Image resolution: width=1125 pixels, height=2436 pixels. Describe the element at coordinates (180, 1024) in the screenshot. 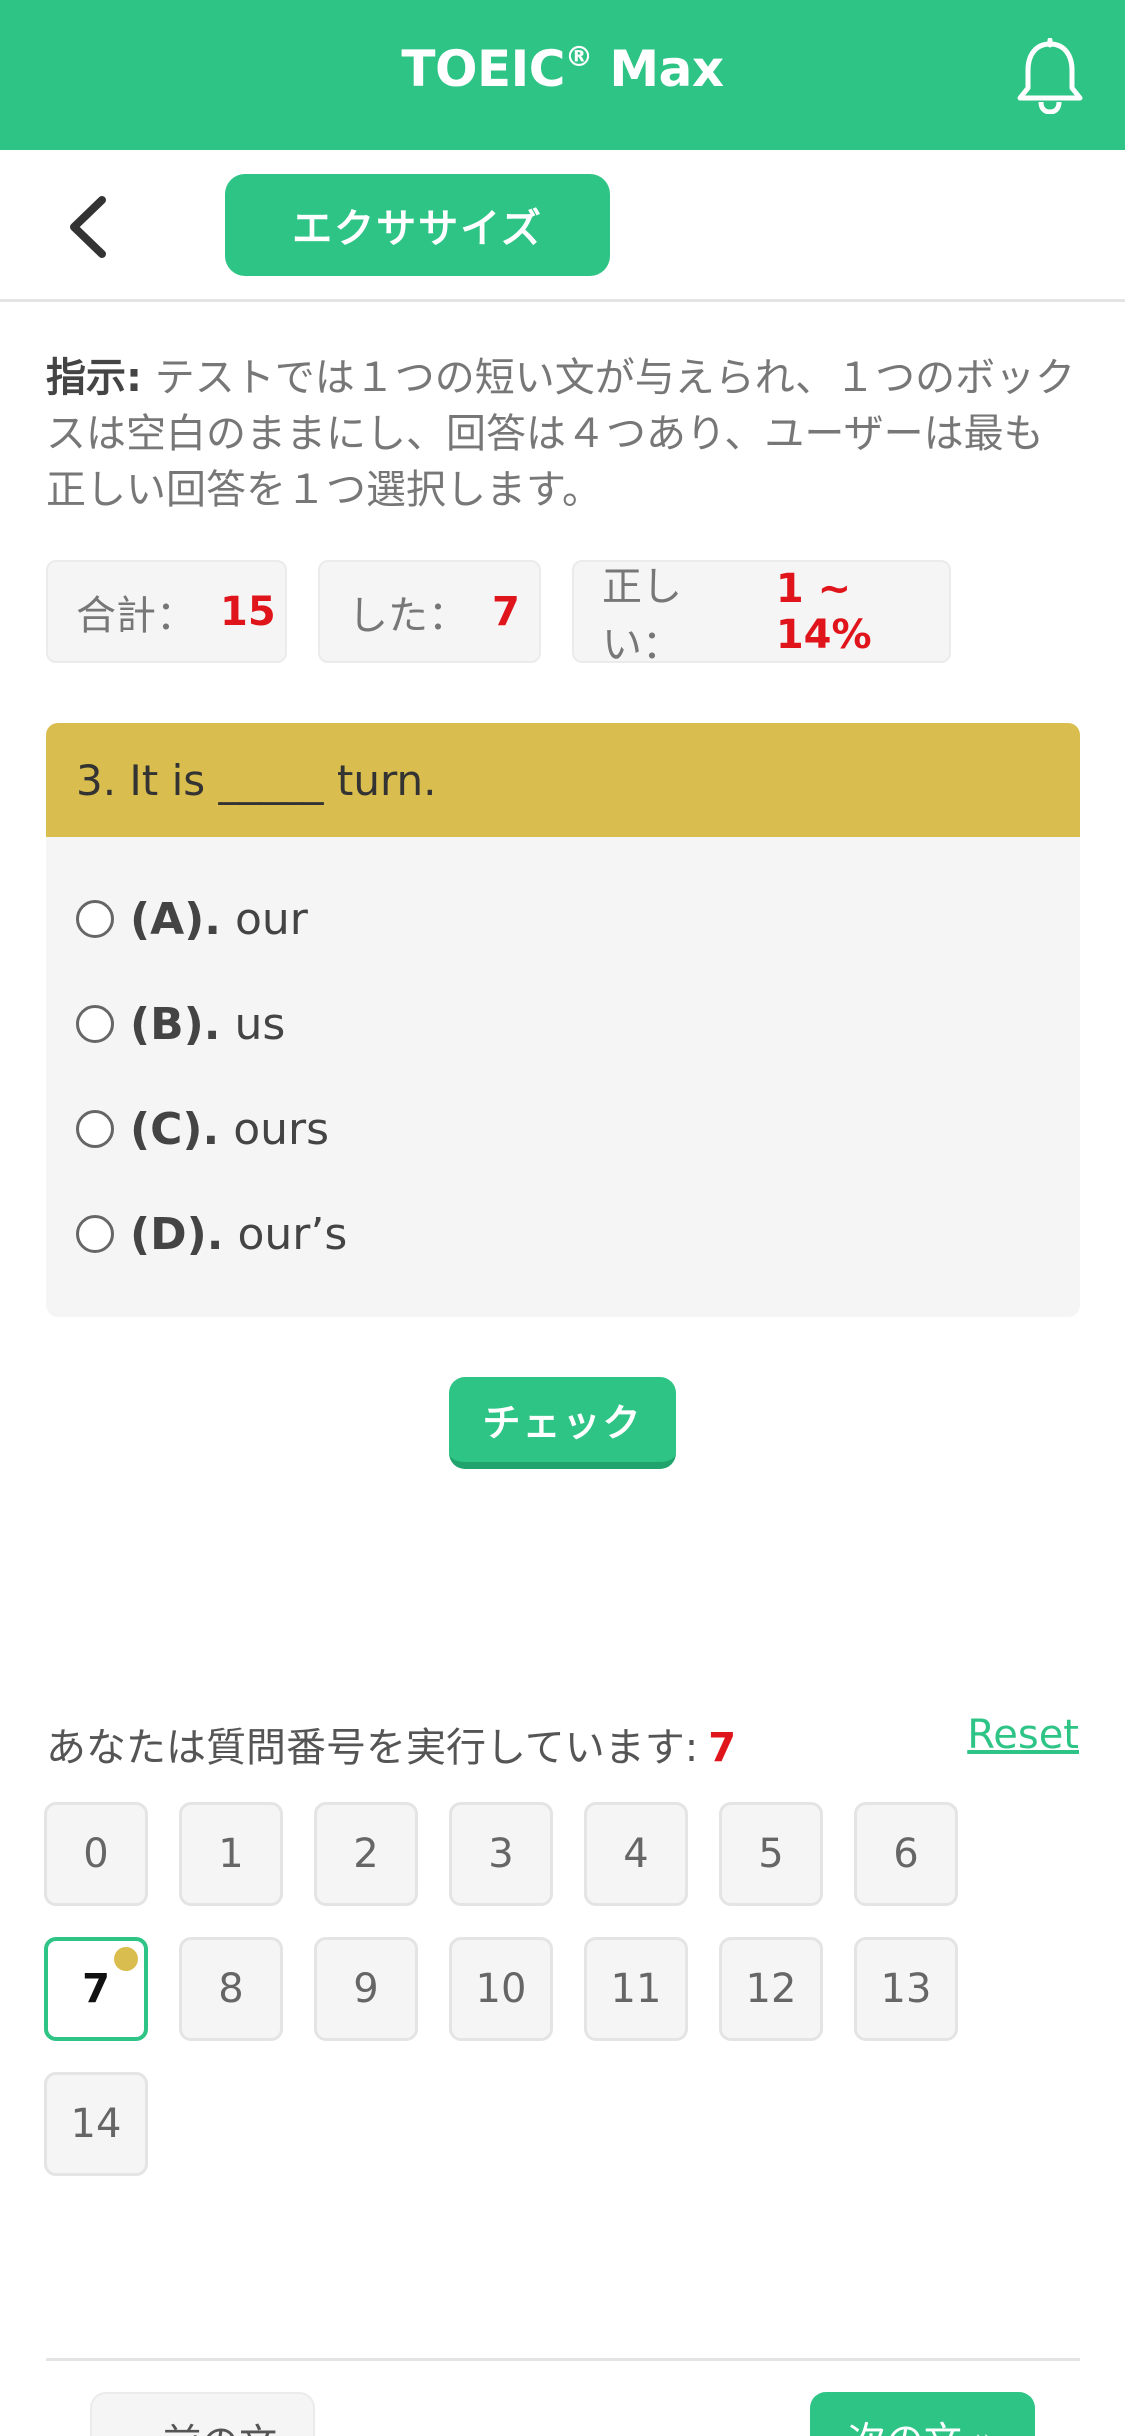

I see `option-b: (B). us` at that location.